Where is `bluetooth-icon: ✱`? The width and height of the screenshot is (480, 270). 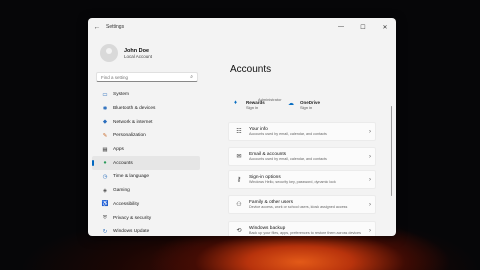 bluetooth-icon: ✱ is located at coordinates (105, 108).